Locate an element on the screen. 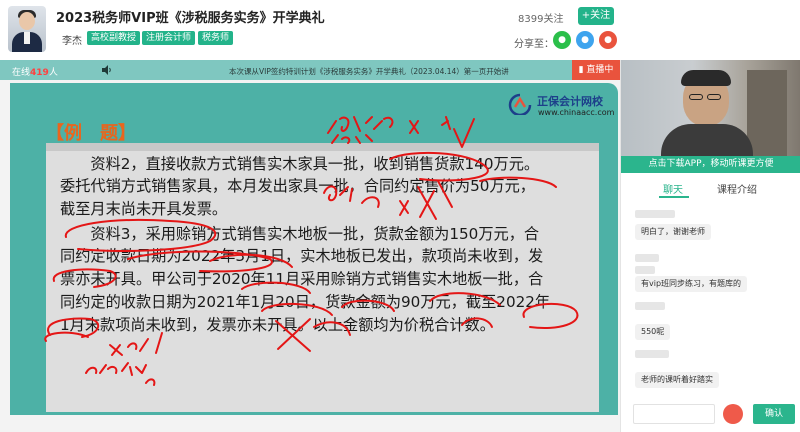 The image size is (800, 432). follow-count: 8399关注 is located at coordinates (541, 19).